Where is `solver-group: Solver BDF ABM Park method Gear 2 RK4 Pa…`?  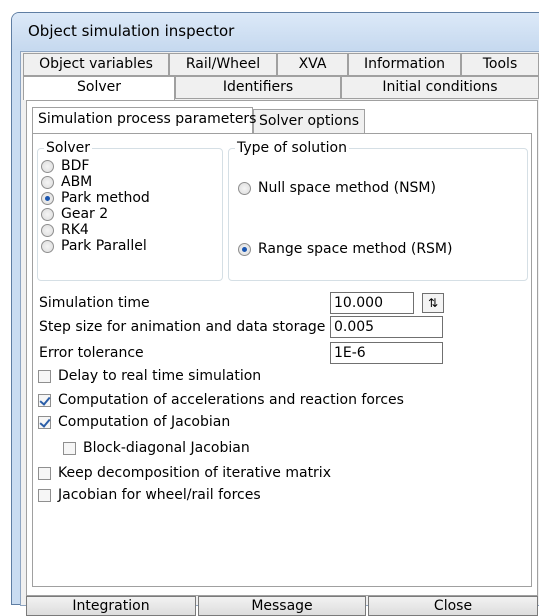 solver-group: Solver BDF ABM Park method Gear 2 RK4 Pa… is located at coordinates (130, 210).